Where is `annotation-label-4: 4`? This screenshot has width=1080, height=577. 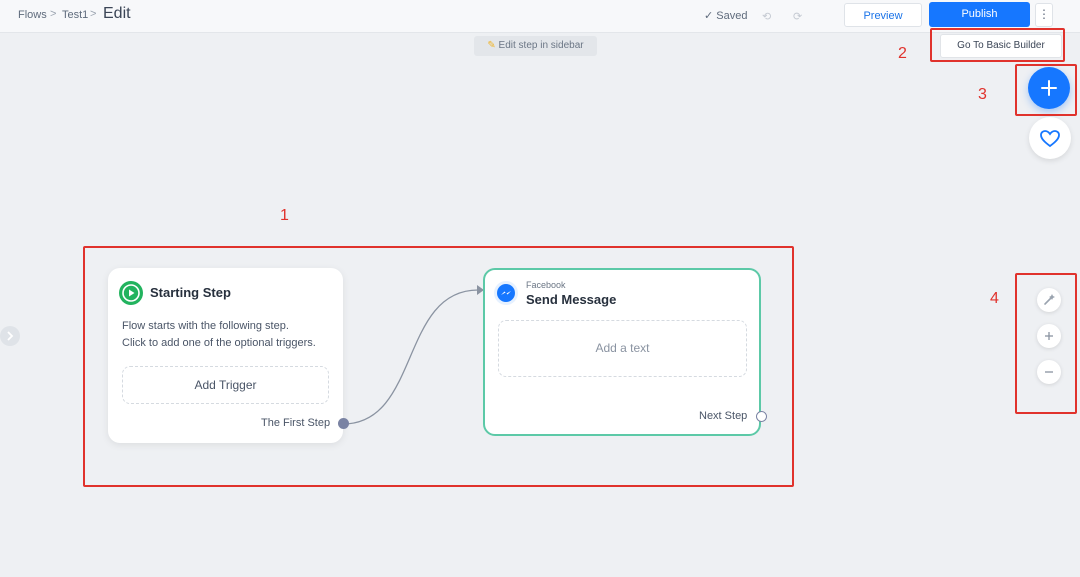
annotation-label-4: 4 is located at coordinates (994, 298).